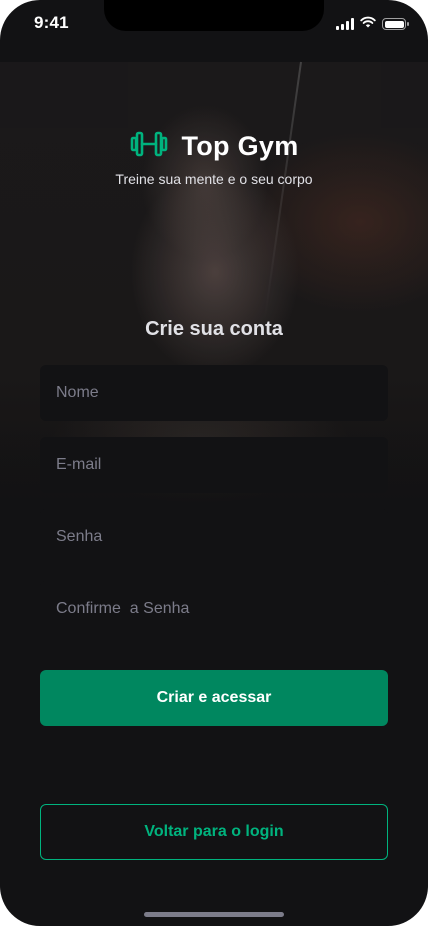 This screenshot has width=428, height=926. Describe the element at coordinates (214, 609) in the screenshot. I see `confirm-password-input` at that location.